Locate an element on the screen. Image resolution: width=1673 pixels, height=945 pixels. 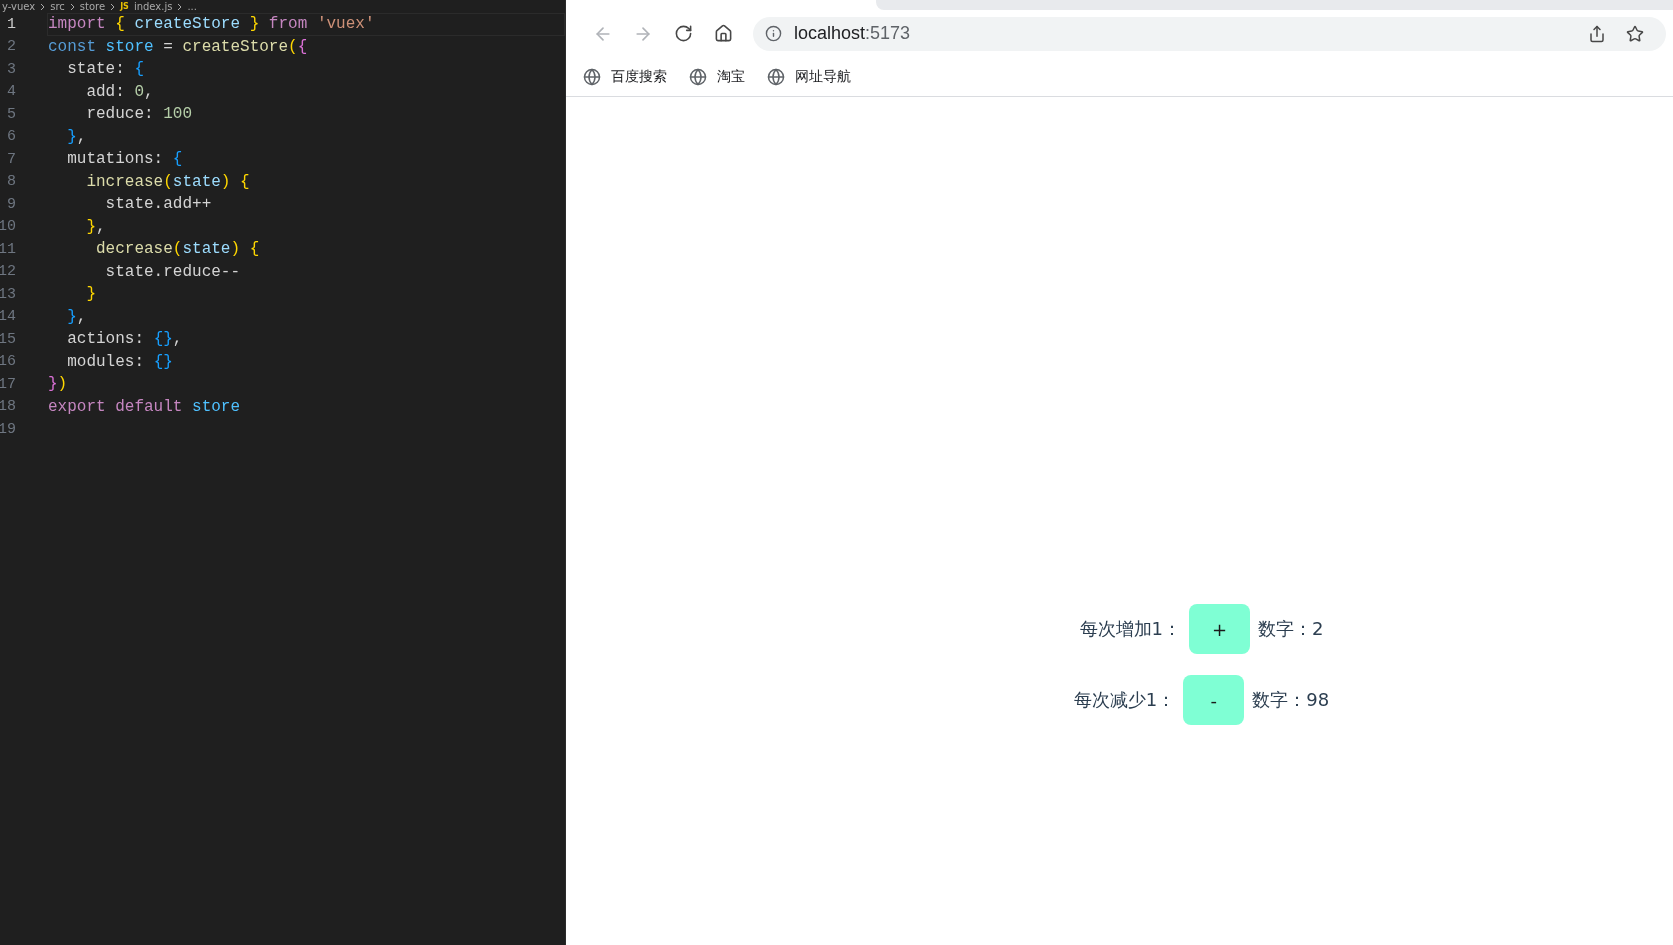
bookmark-link: 淘宝 is located at coordinates (717, 76).